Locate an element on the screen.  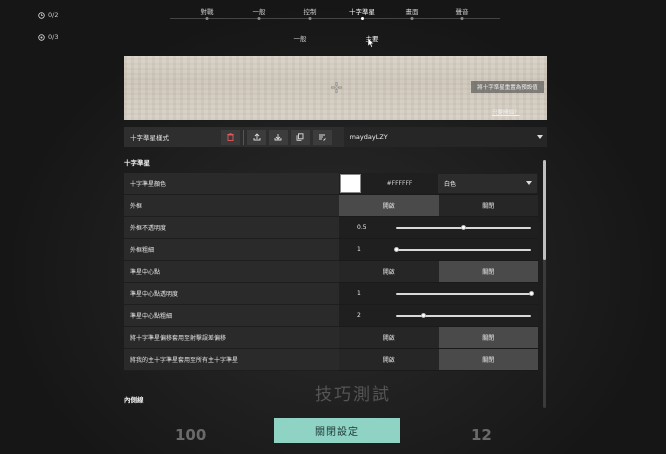
setting-label: 將我的主十字準星套用至所有主十字準星 is located at coordinates (231, 360).